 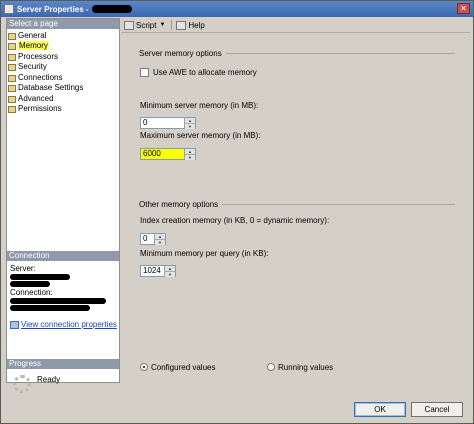 I want to click on select-page-header: Select a page, so click(x=63, y=24).